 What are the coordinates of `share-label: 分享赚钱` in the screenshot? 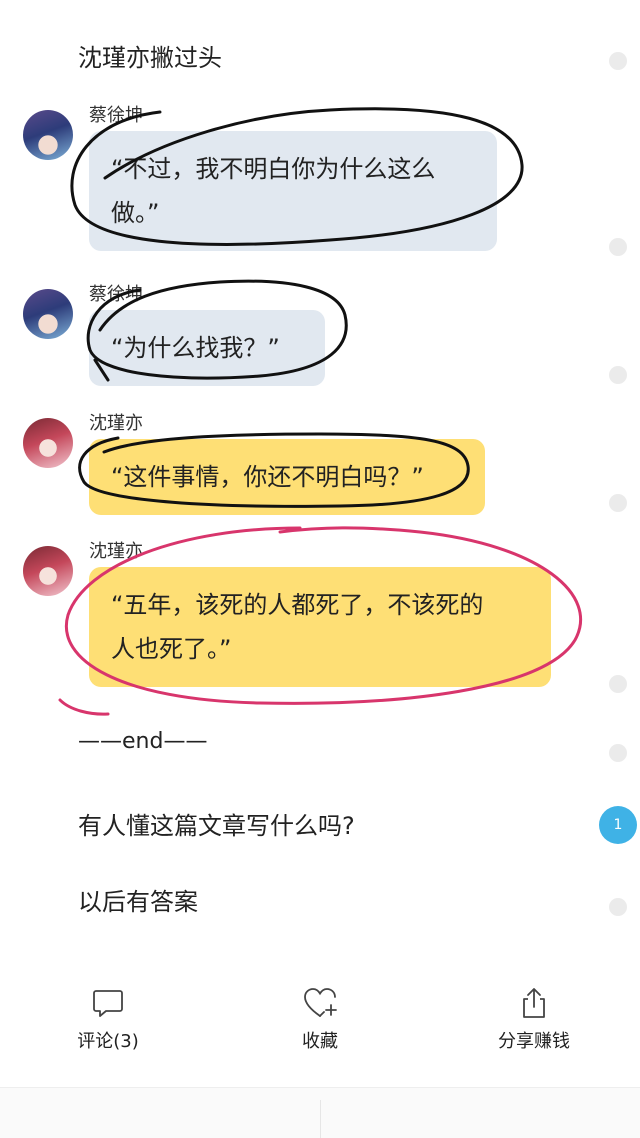 It's located at (534, 1041).